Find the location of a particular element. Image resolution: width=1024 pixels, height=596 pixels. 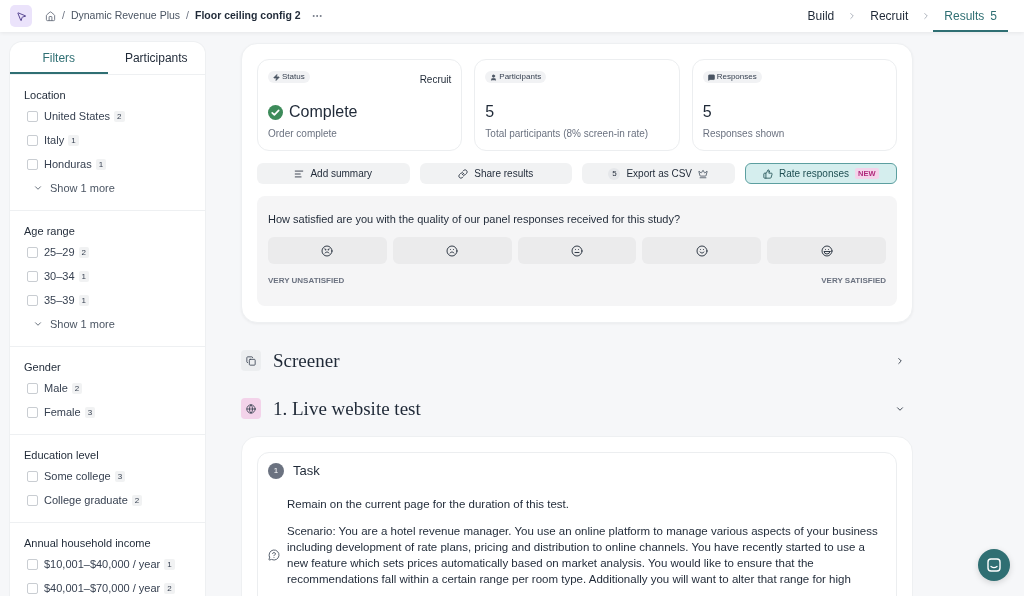

rating-question: How satisfied are you with the quality of our panel responses received for this study? is located at coordinates (475, 219).